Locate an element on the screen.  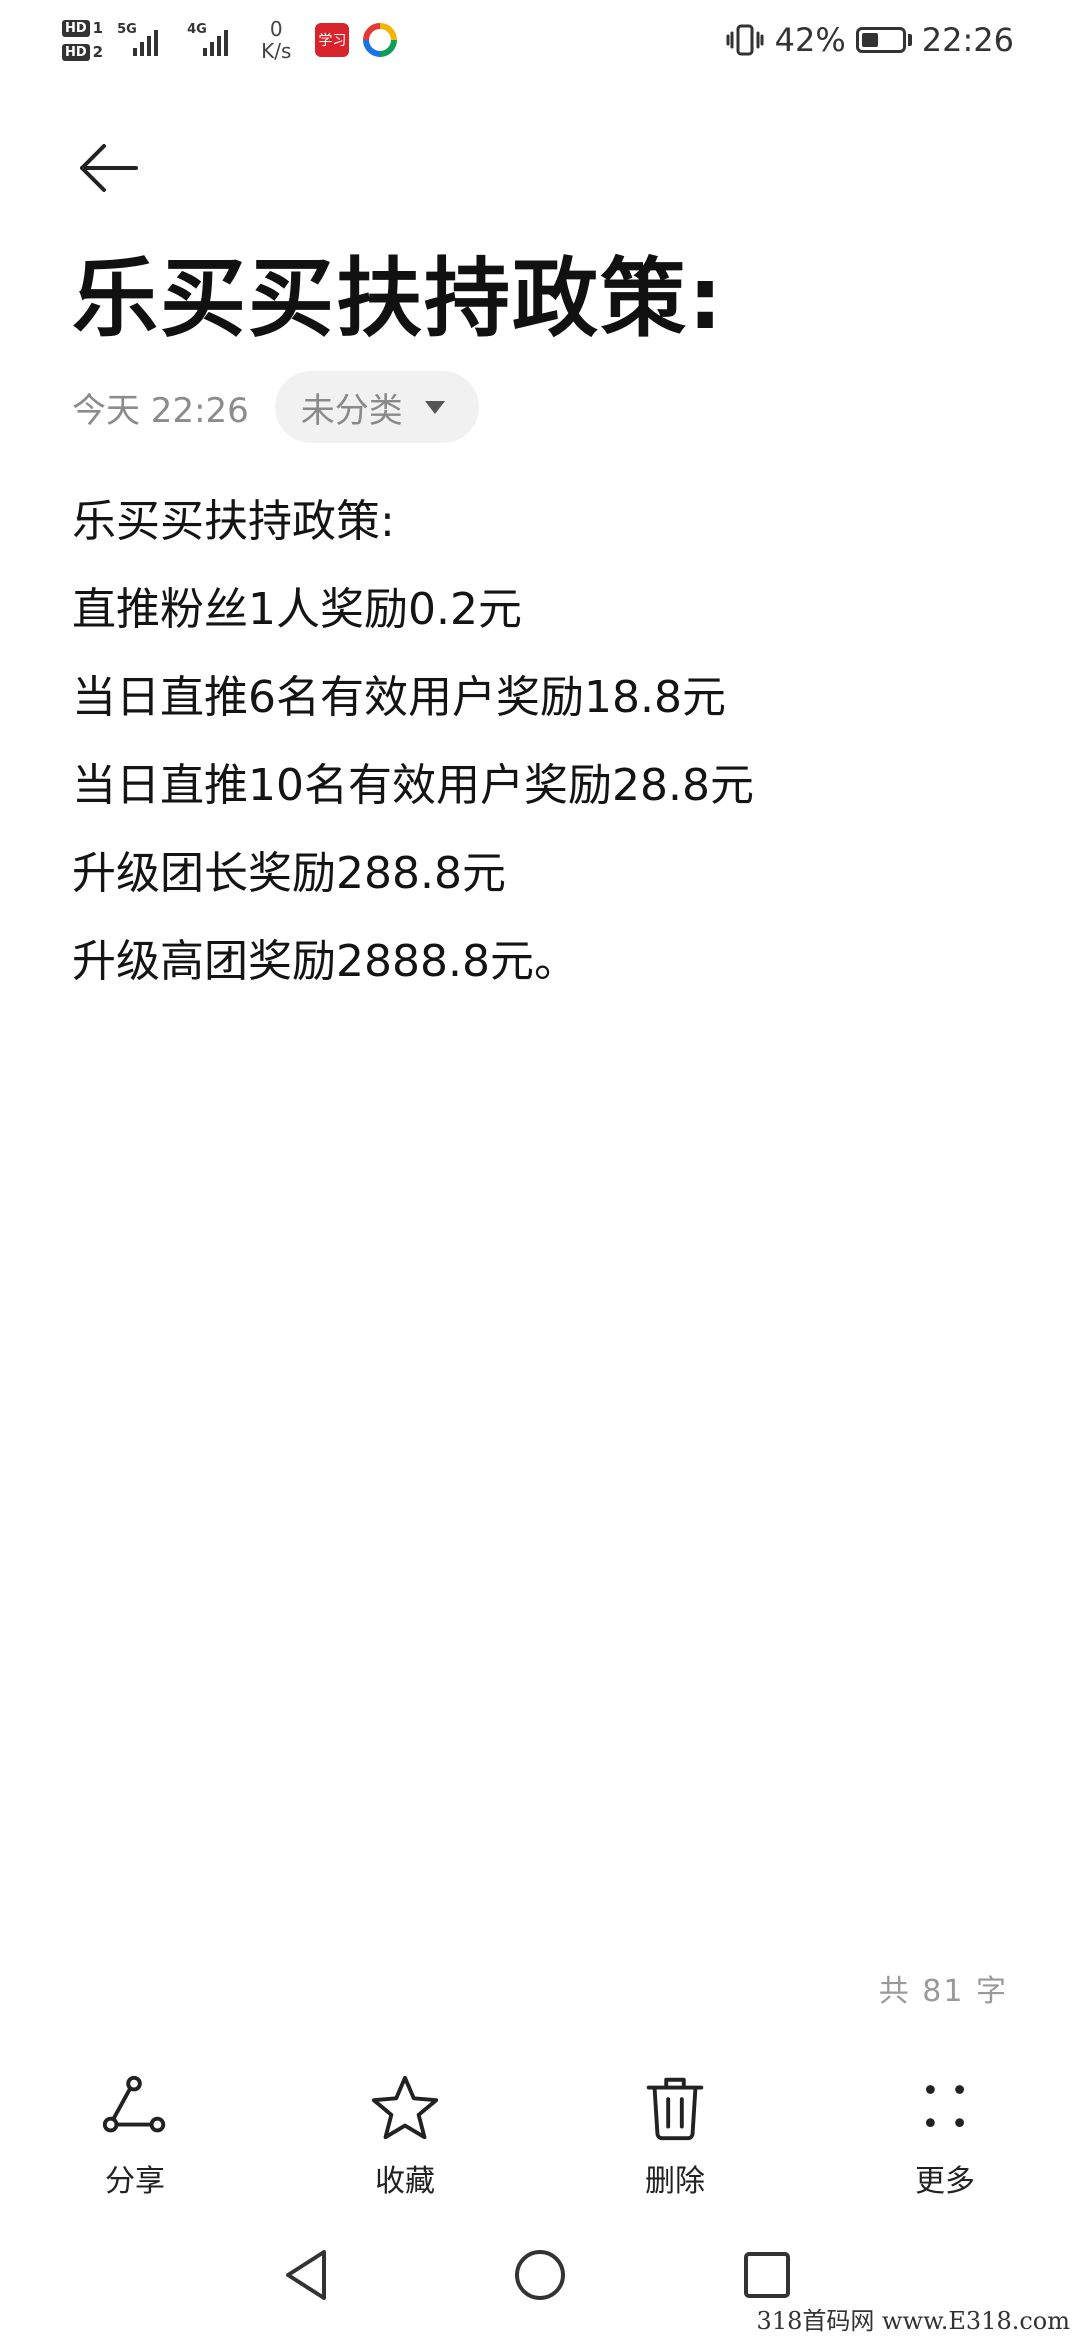
battery-icon is located at coordinates (883, 40).